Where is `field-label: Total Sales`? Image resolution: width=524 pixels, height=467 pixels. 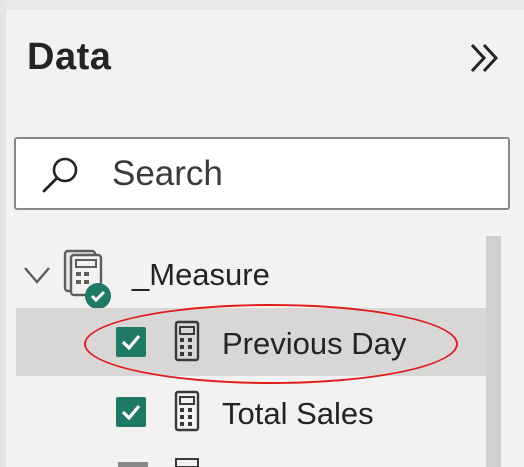
field-label: Total Sales is located at coordinates (298, 413).